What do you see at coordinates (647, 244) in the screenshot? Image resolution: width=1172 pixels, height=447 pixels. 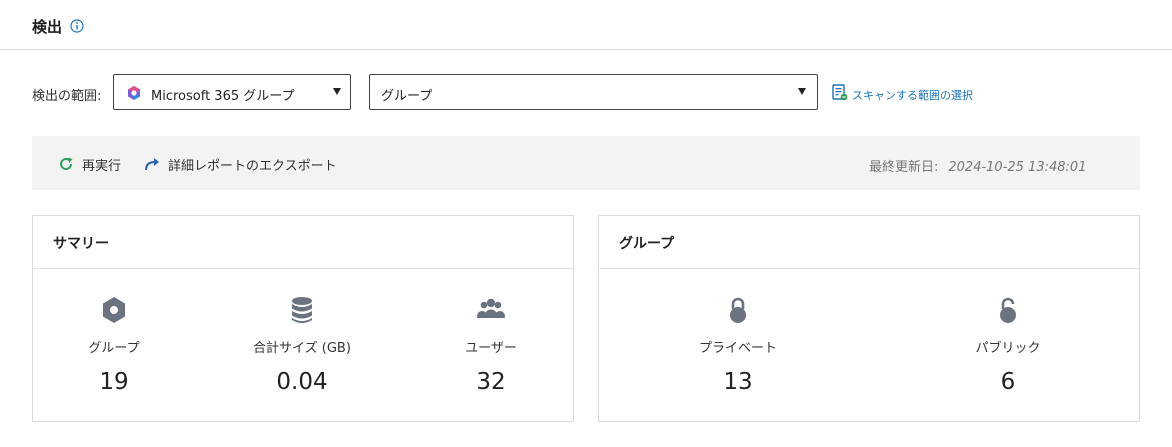 I see `groups-title: グループ` at bounding box center [647, 244].